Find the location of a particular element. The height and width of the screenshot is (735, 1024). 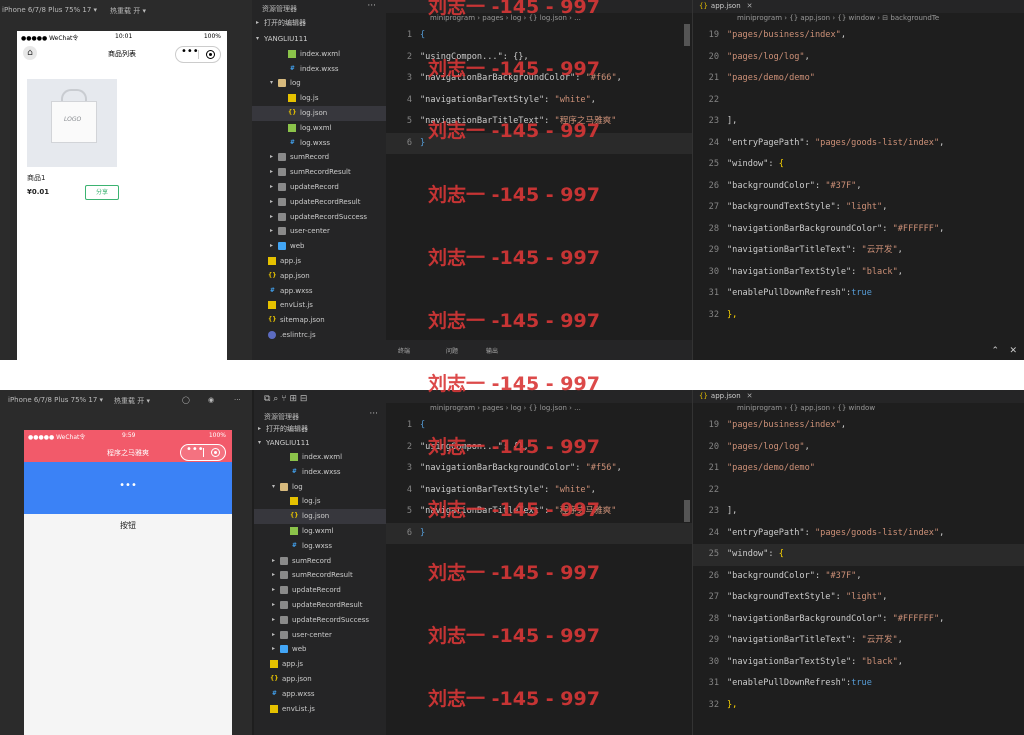

code-line: 6} is located at coordinates (539, 533).